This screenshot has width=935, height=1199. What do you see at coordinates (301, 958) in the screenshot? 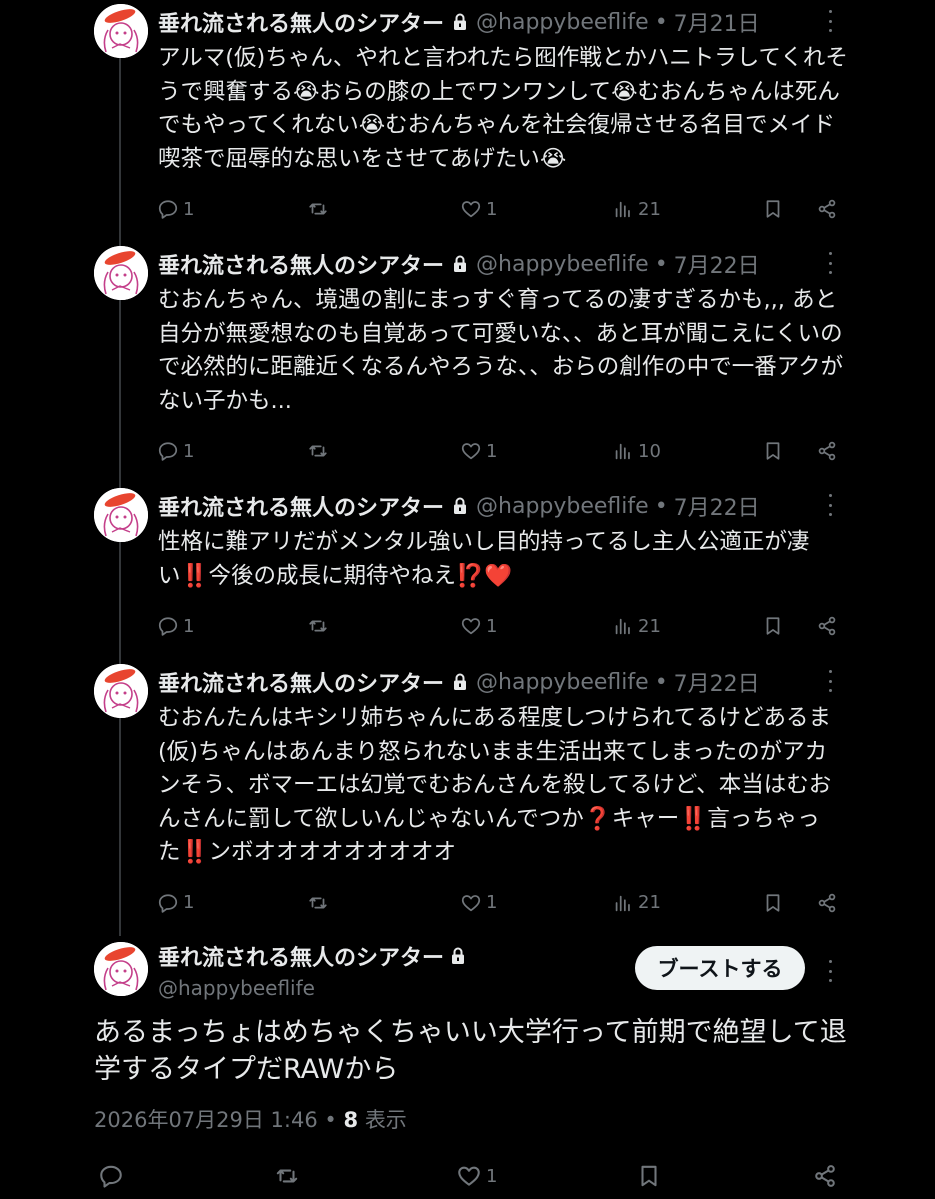
I see `author-name-text: 垂れ流される無人のシアター` at bounding box center [301, 958].